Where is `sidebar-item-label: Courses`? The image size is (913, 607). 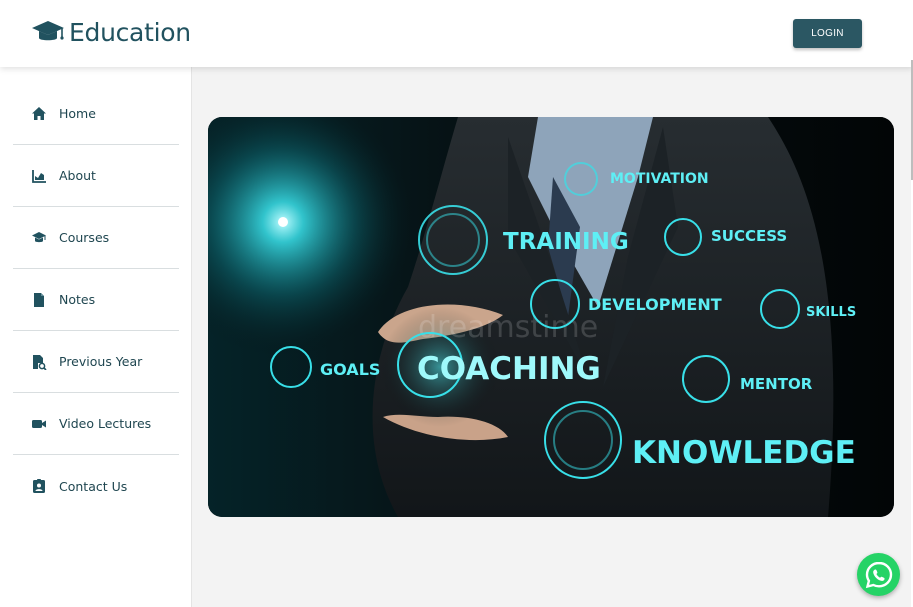
sidebar-item-label: Courses is located at coordinates (84, 237).